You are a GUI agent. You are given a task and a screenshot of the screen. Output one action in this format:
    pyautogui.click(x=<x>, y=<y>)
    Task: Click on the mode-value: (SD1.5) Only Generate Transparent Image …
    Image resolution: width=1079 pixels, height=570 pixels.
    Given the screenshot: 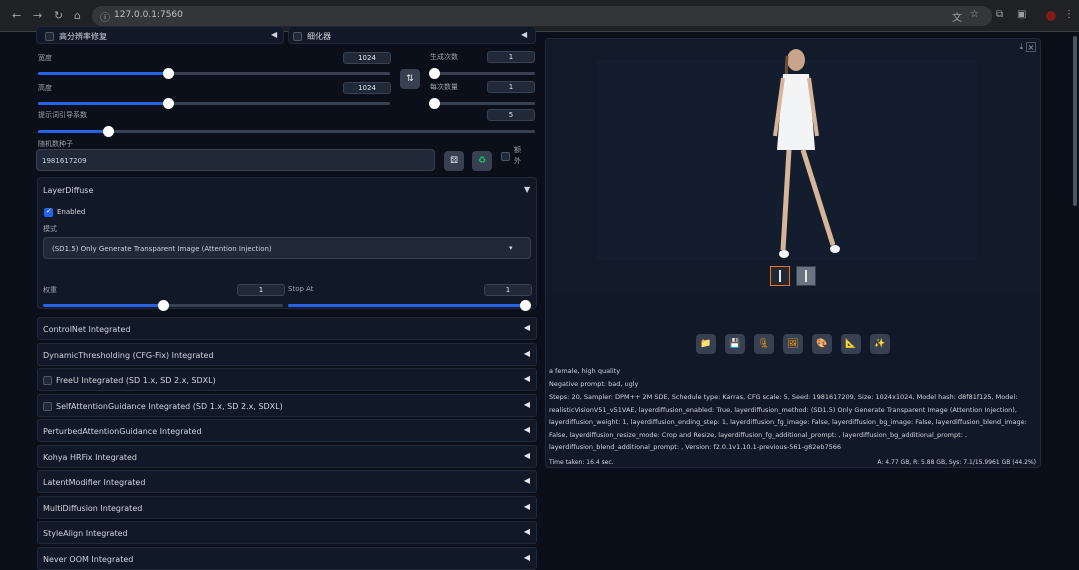 What is the action you would take?
    pyautogui.click(x=162, y=249)
    